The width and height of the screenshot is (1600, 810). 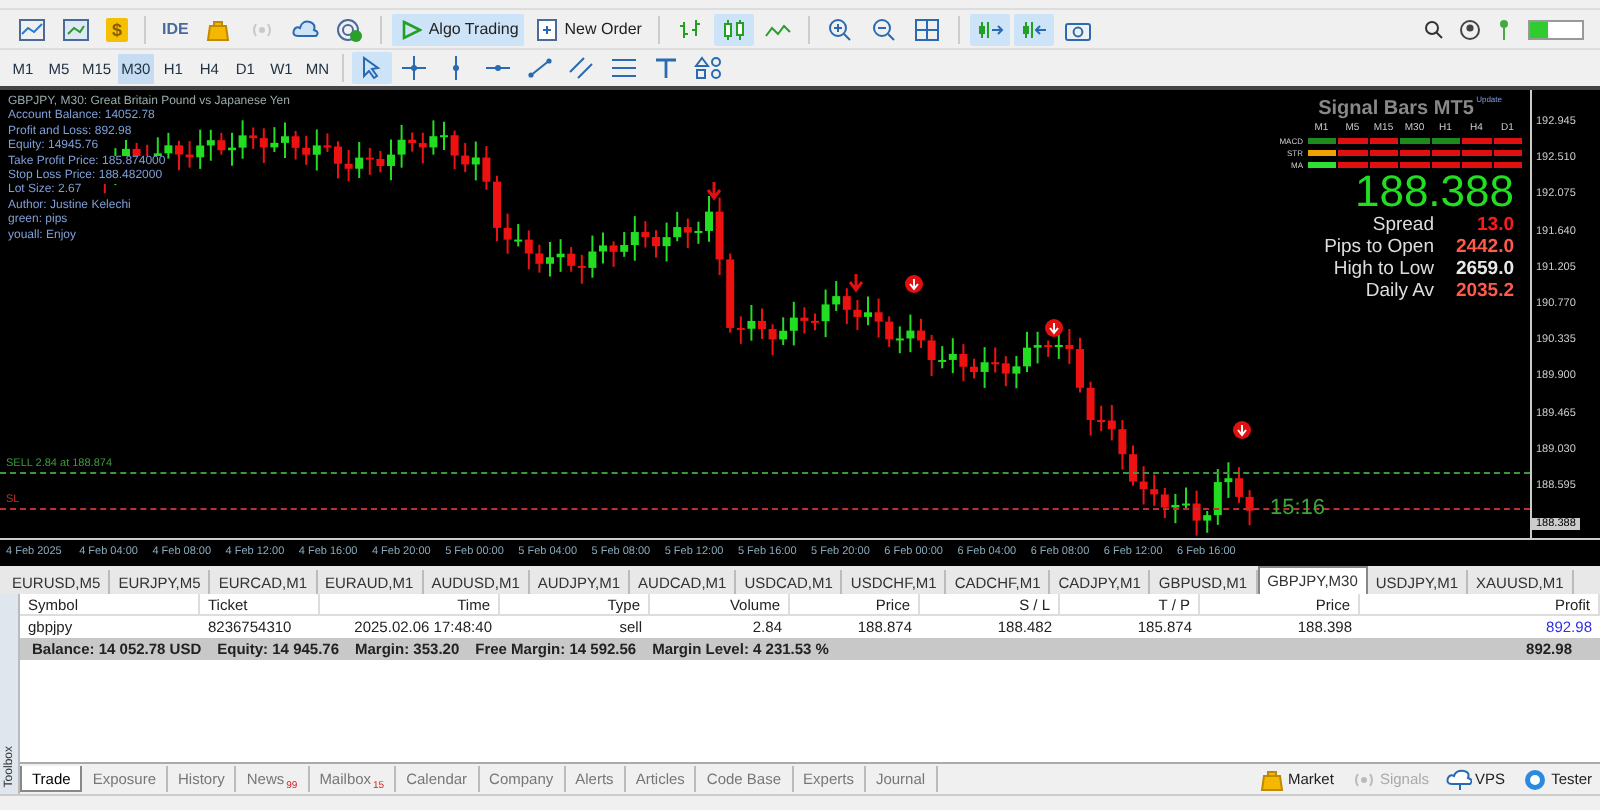 What do you see at coordinates (708, 68) in the screenshot?
I see `shapes-icon` at bounding box center [708, 68].